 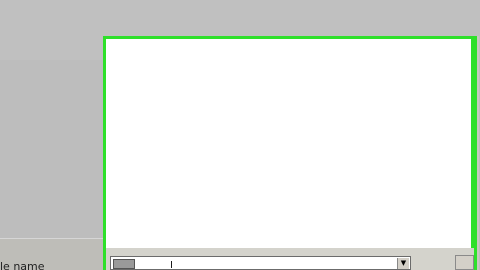 I want to click on dropdown-arrow-icon: ▼, so click(x=403, y=263).